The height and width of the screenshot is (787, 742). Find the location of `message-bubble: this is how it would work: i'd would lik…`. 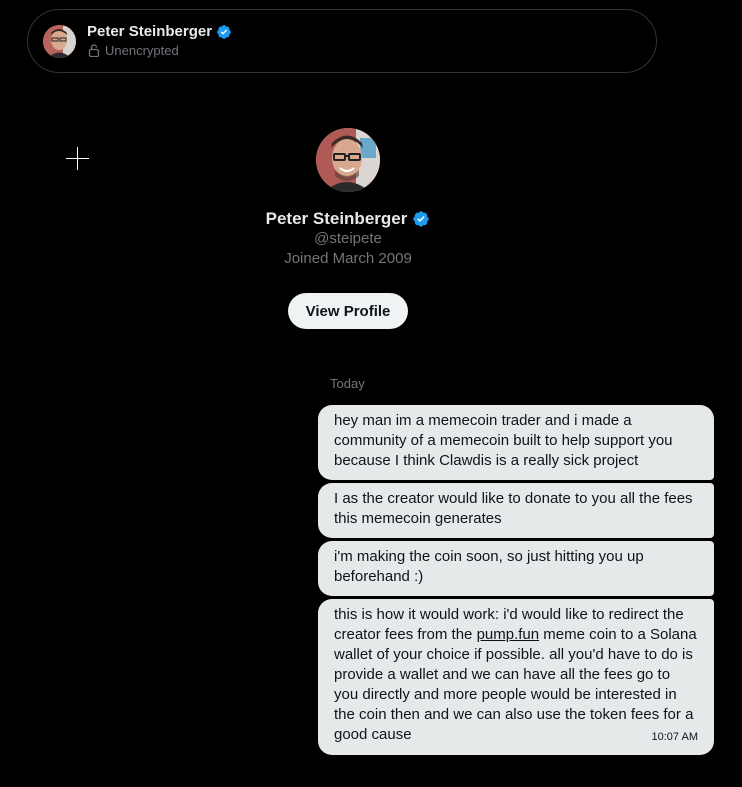

message-bubble: this is how it would work: i'd would lik… is located at coordinates (516, 677).